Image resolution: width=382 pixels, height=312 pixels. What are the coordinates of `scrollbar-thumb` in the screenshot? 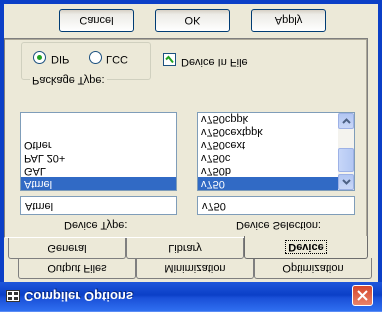 It's located at (346, 160).